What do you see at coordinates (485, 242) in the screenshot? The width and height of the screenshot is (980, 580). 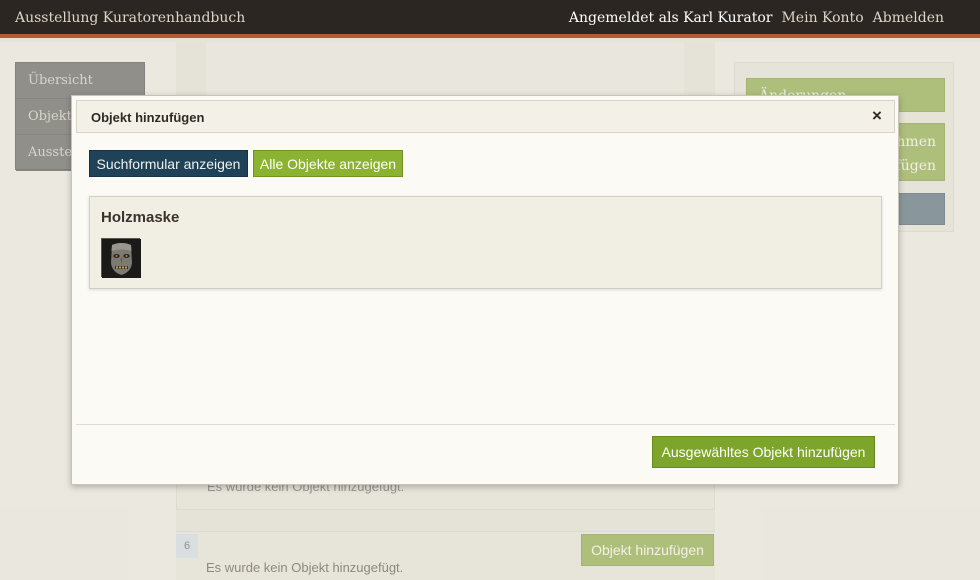 I see `object-card: Holzmaske` at bounding box center [485, 242].